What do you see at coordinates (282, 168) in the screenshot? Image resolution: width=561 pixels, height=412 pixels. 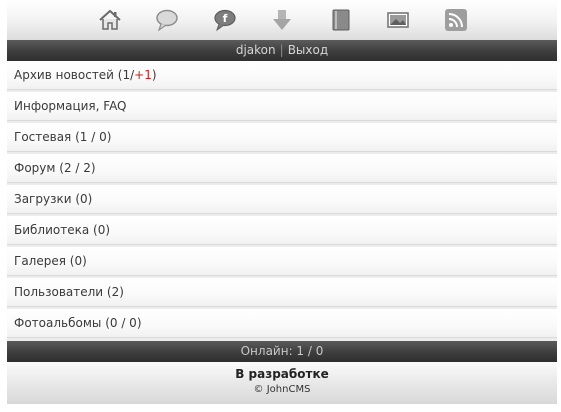 I see `menu-item-forum: Форум (2 / 2)` at bounding box center [282, 168].